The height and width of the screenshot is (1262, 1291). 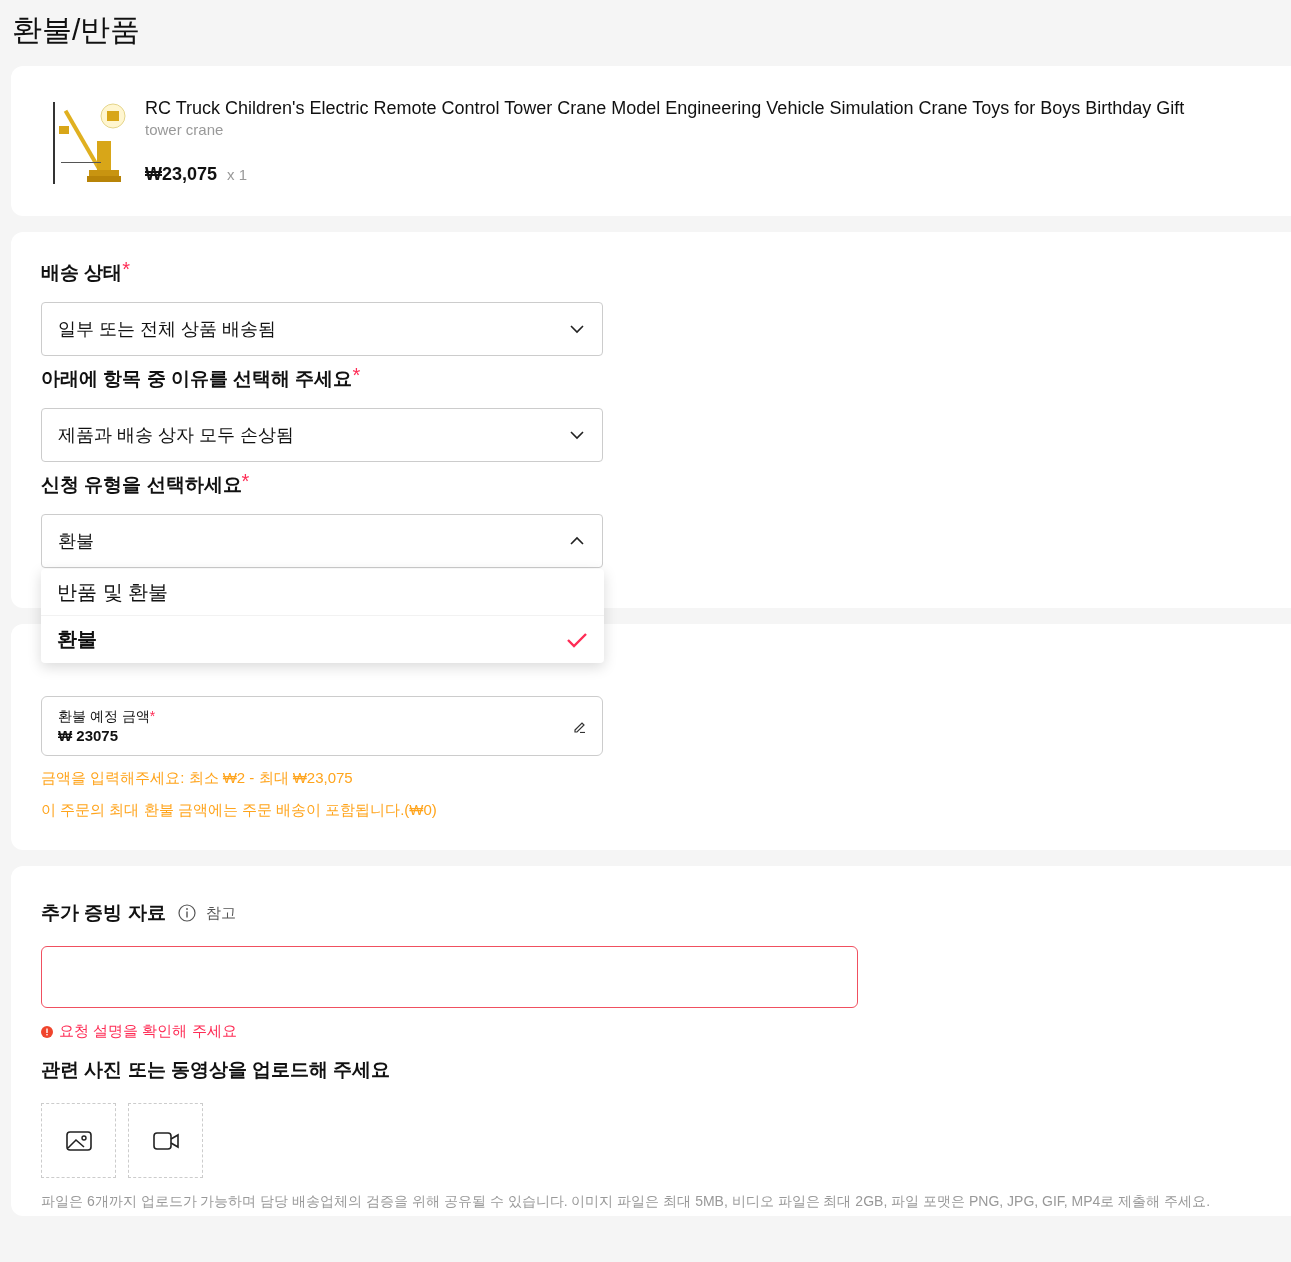 I want to click on hint-text: 금액을 입력해주세요: 최소 ₩2 - 최대 ₩23,075, so click(x=197, y=778).